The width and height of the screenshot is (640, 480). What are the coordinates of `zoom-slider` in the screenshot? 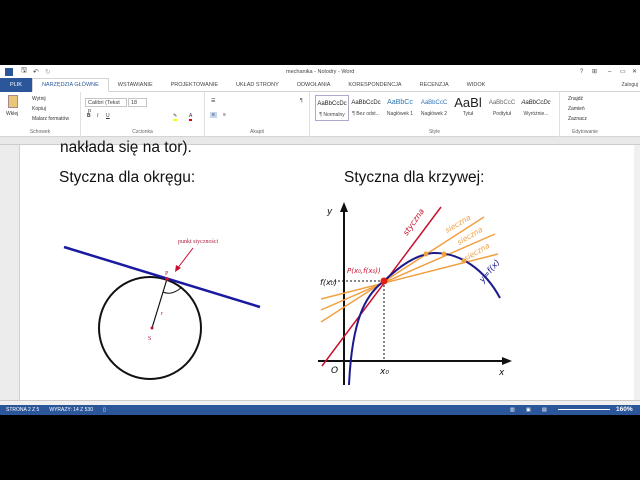 It's located at (584, 409).